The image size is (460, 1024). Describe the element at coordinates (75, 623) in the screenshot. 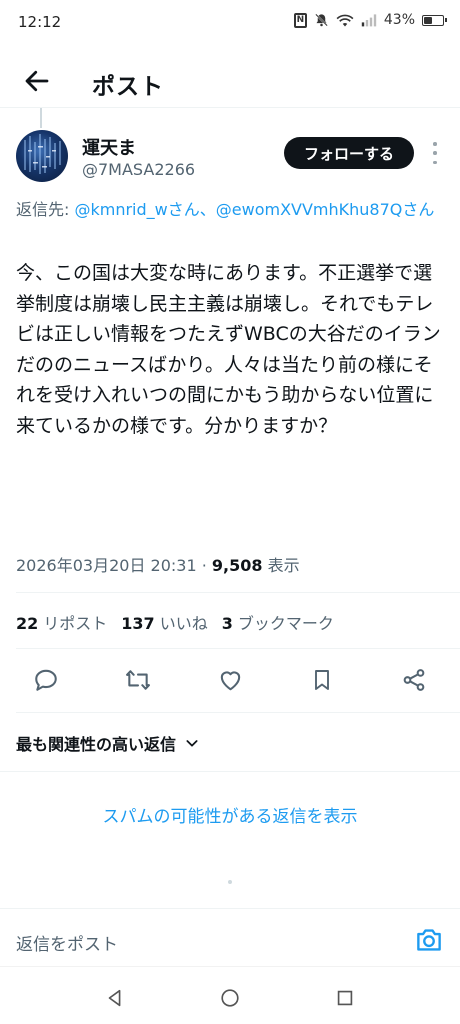

I see `reposts-label: リポスト` at that location.